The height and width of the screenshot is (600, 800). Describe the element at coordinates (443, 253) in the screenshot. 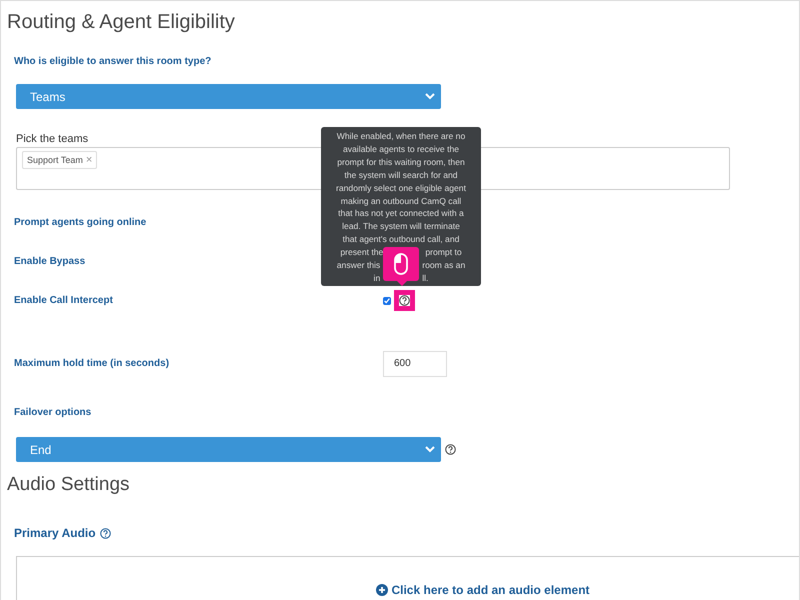

I see `tooltip-text: prompt to` at that location.